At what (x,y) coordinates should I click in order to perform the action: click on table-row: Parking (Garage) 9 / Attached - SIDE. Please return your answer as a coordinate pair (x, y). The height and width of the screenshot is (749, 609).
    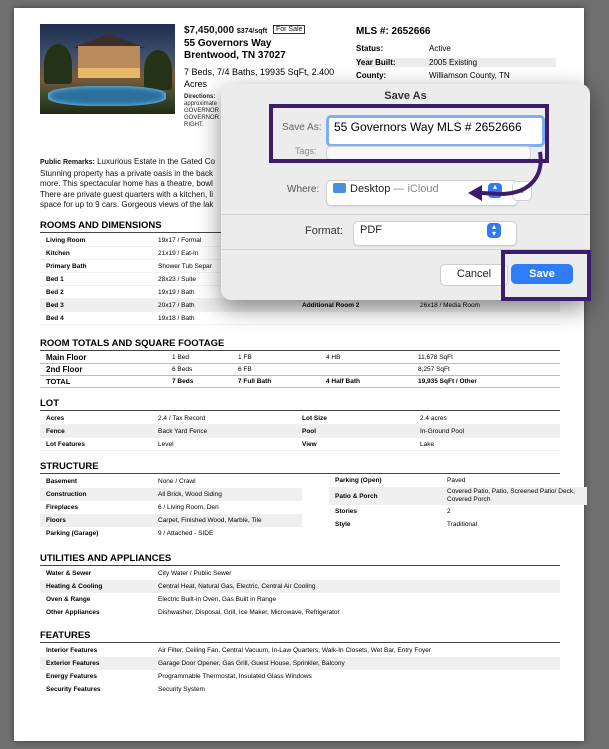
    Looking at the image, I should click on (130, 533).